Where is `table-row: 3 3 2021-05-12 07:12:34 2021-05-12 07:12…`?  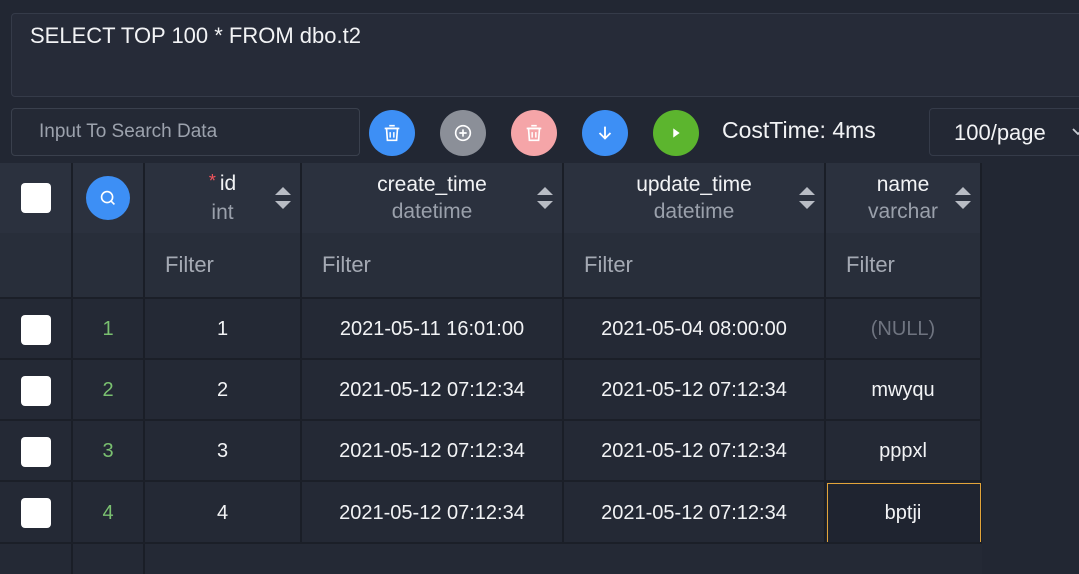 table-row: 3 3 2021-05-12 07:12:34 2021-05-12 07:12… is located at coordinates (491, 450).